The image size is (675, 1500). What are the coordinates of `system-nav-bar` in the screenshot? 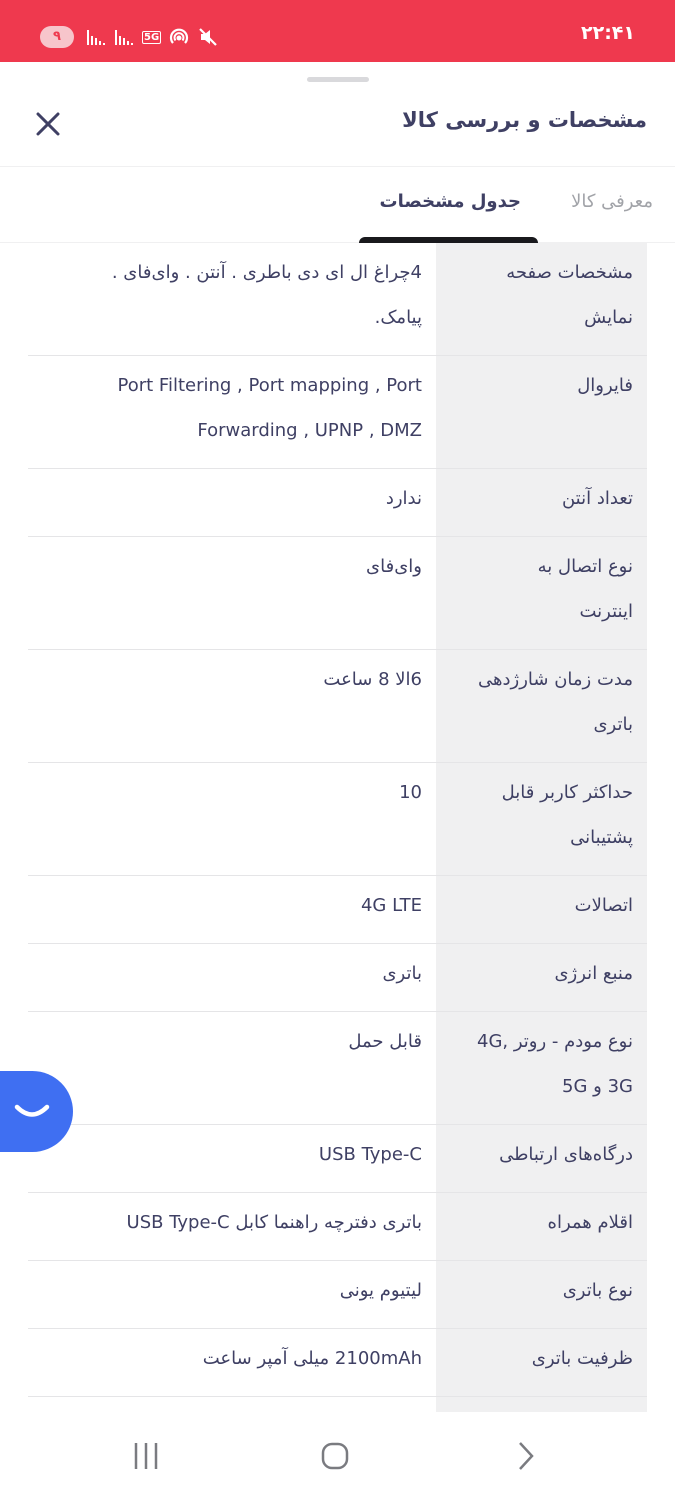 It's located at (337, 1456).